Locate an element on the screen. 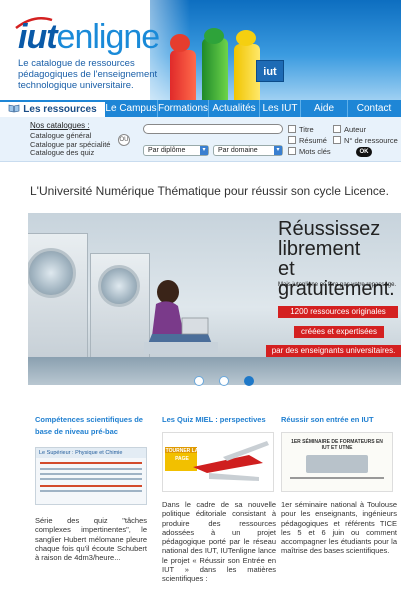  logo-enligne: enligne is located at coordinates (108, 37).